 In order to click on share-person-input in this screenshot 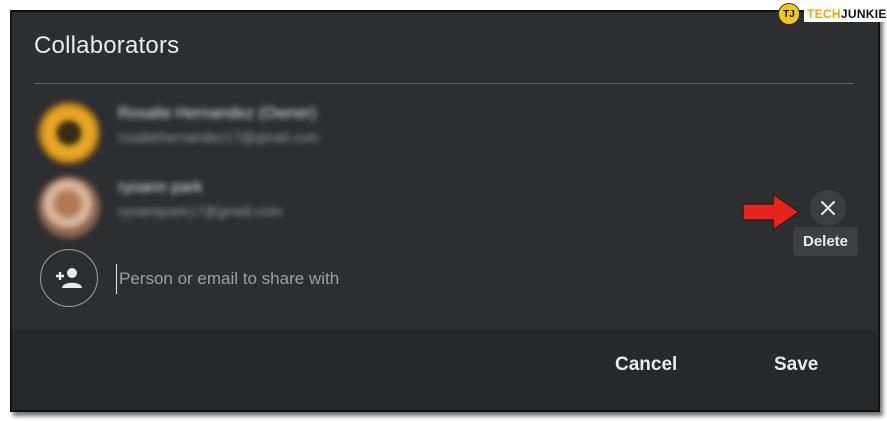, I will do `click(398, 279)`.